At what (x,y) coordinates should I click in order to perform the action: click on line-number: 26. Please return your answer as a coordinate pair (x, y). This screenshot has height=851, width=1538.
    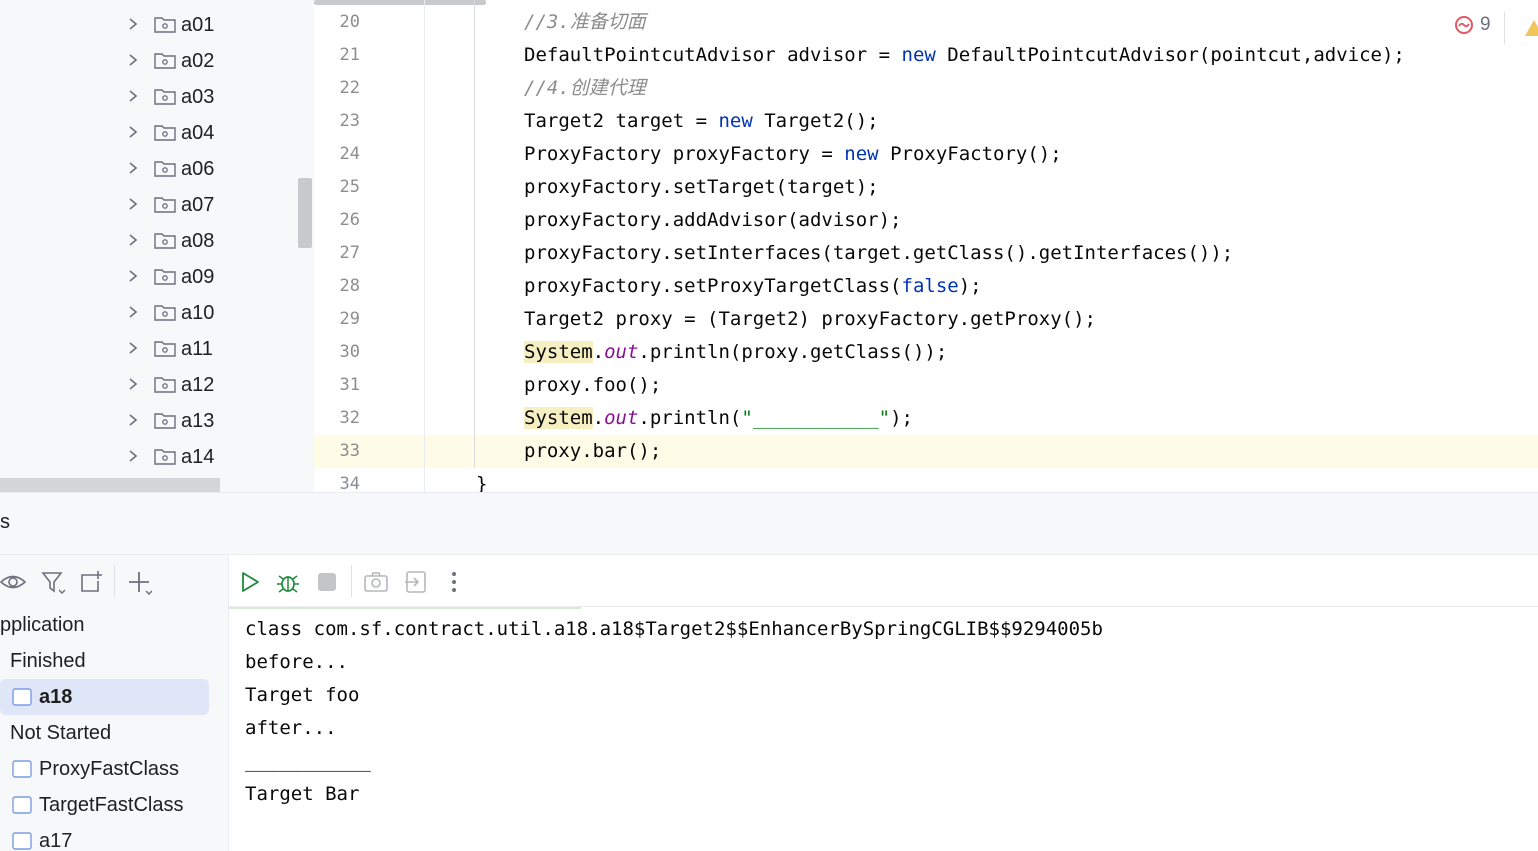
    Looking at the image, I should click on (349, 220).